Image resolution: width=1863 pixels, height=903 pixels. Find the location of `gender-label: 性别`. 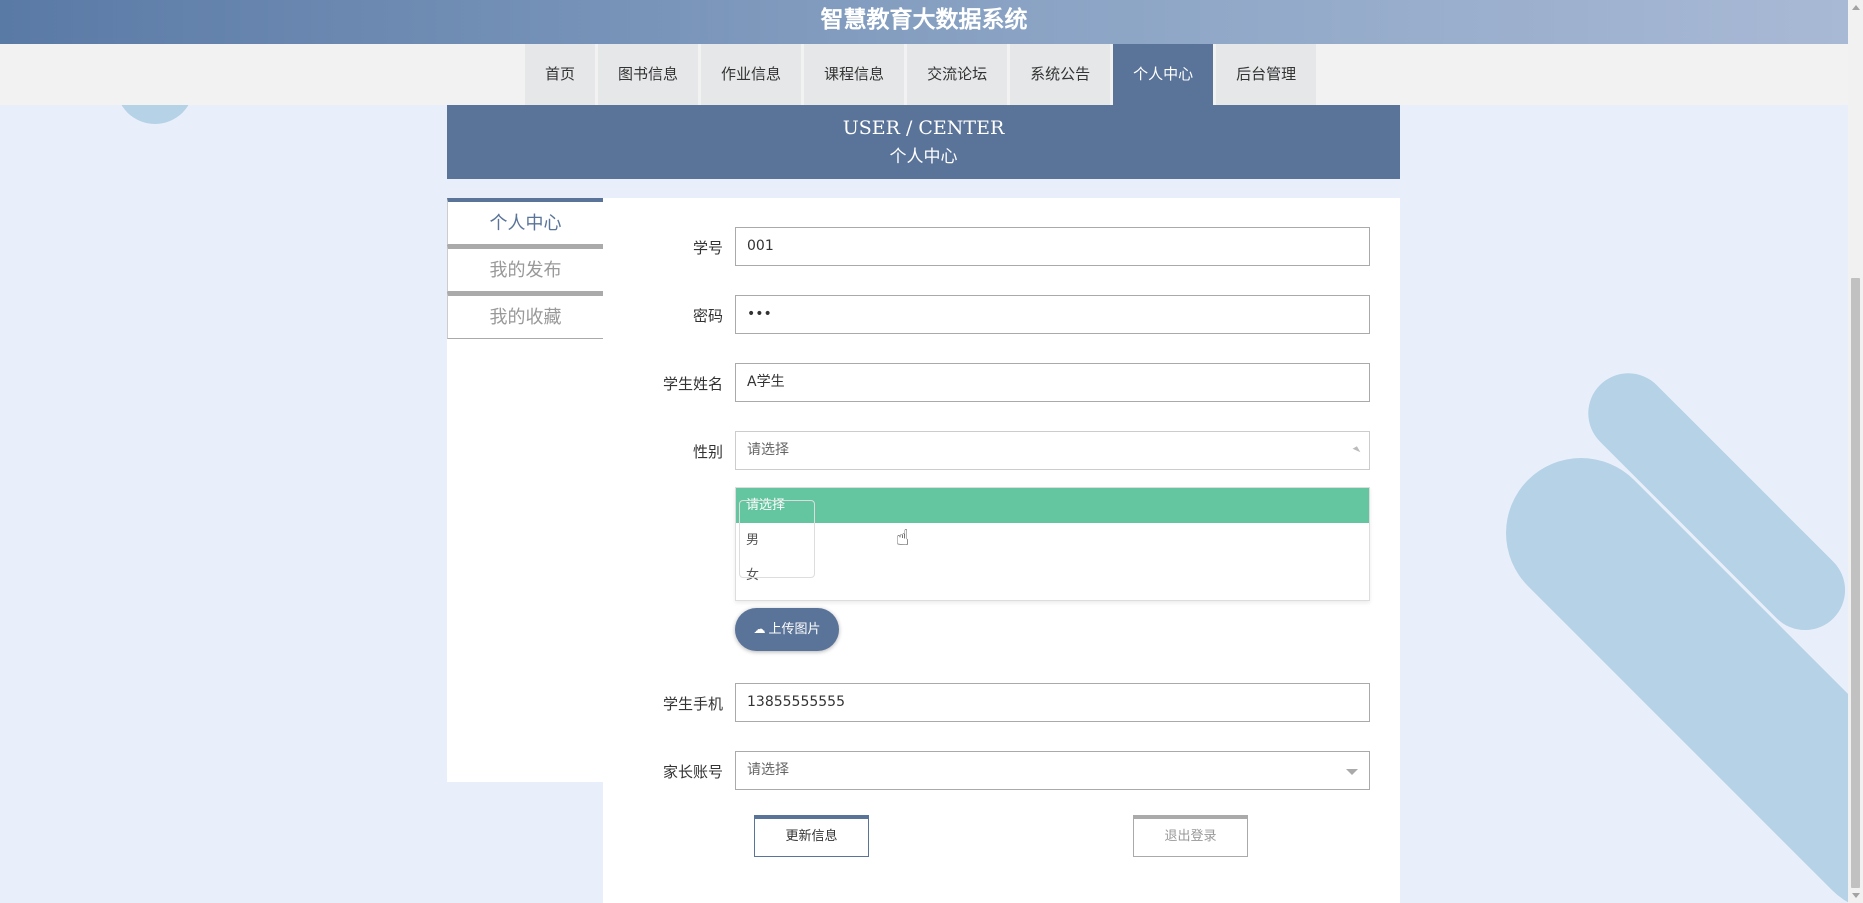

gender-label: 性别 is located at coordinates (707, 452).